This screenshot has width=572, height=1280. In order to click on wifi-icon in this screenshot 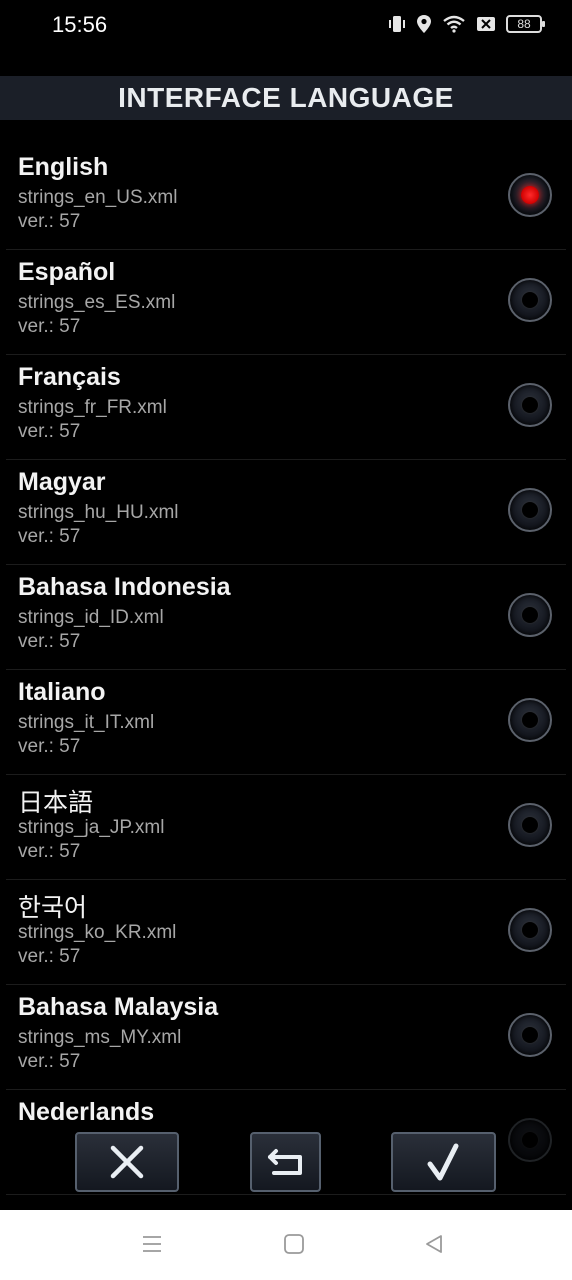, I will do `click(454, 24)`.